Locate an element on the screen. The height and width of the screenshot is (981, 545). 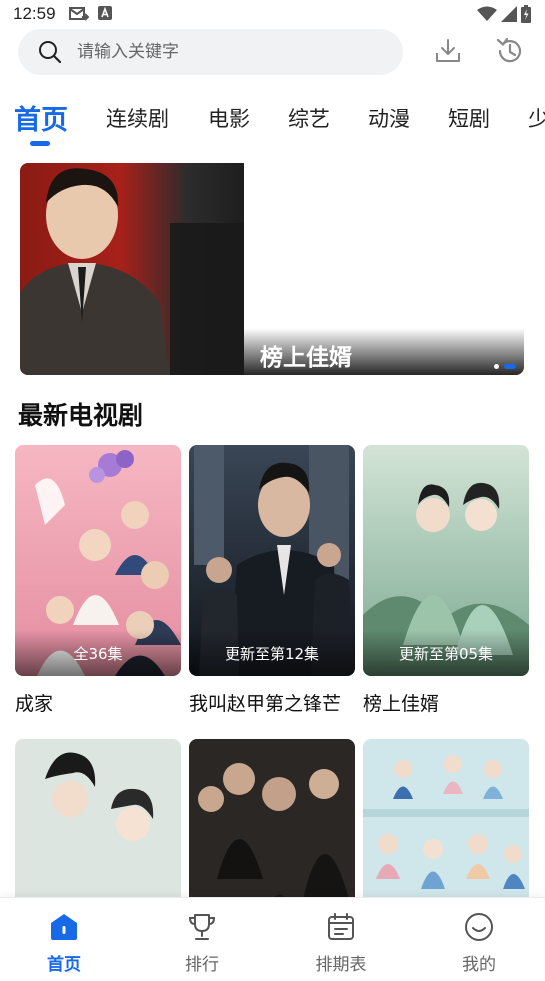
battery-icon is located at coordinates (526, 14).